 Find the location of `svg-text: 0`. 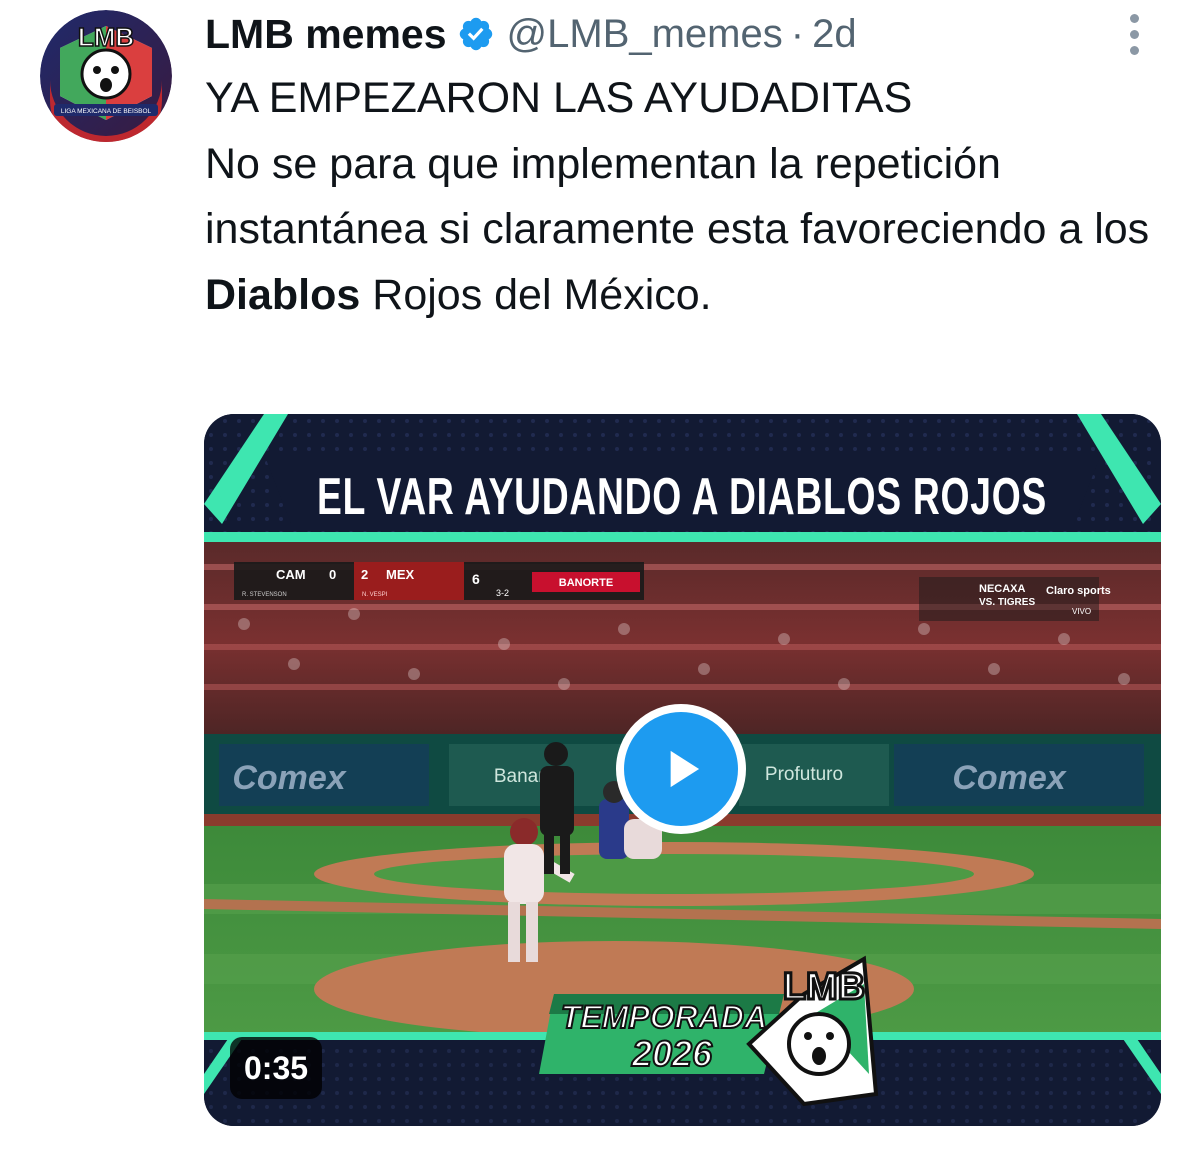

svg-text: 0 is located at coordinates (332, 574).